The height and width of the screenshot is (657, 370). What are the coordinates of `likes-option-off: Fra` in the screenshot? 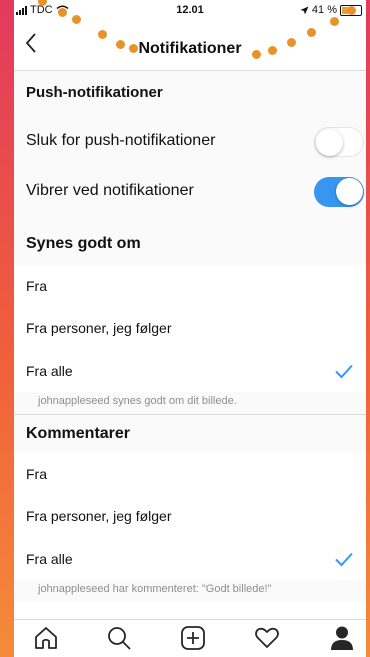 It's located at (190, 286).